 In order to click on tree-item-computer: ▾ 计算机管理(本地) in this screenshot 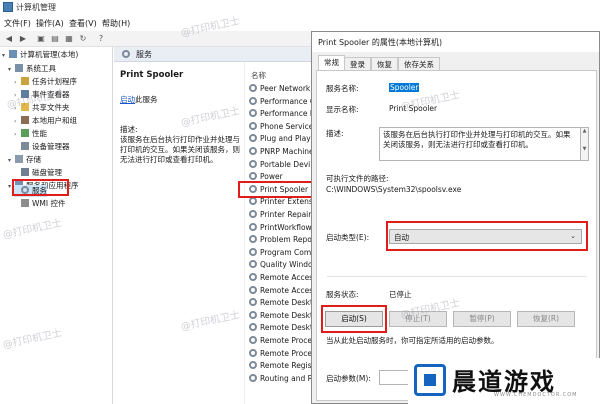, I will do `click(40, 55)`.